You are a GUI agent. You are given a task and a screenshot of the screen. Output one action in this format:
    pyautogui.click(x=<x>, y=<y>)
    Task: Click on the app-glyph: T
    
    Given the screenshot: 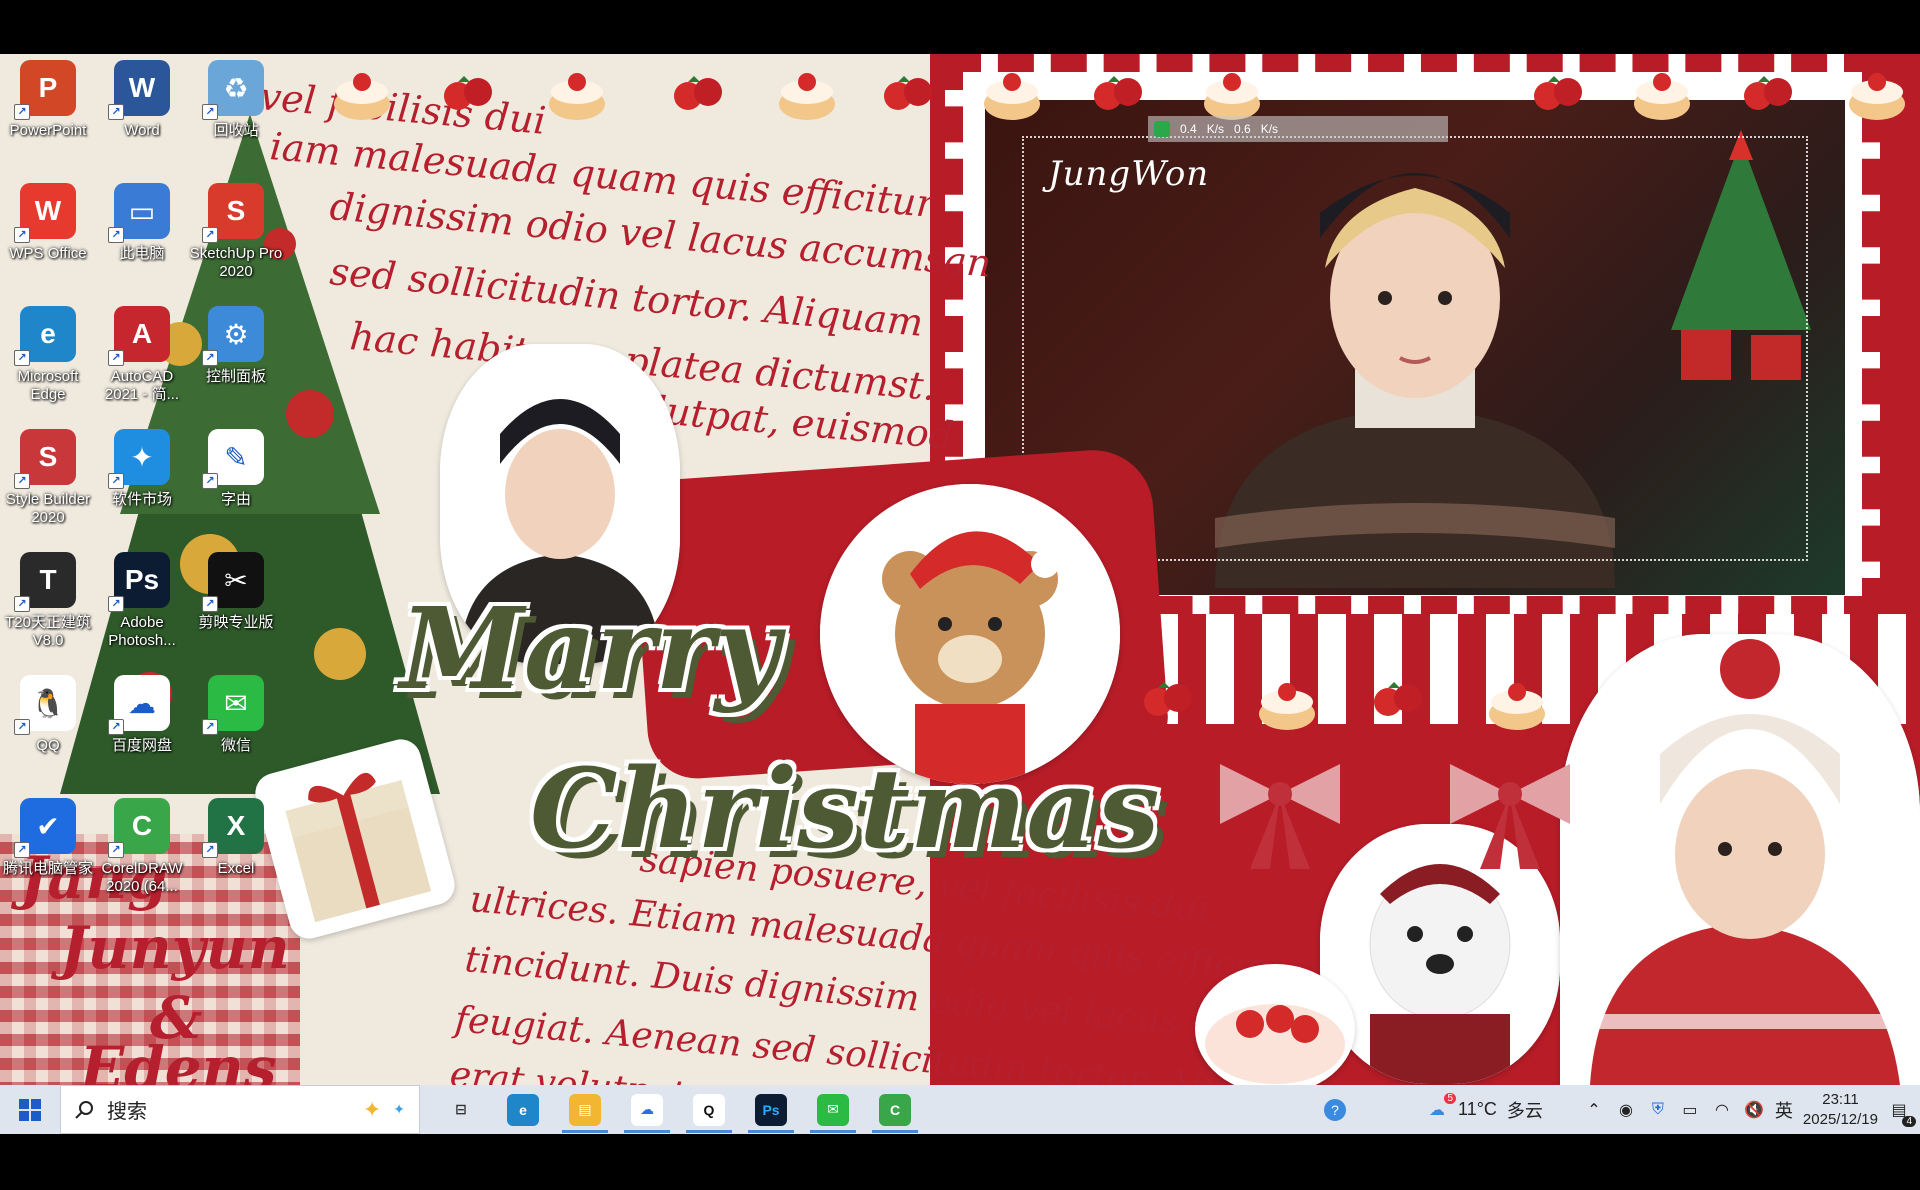 What is the action you would take?
    pyautogui.click(x=48, y=579)
    